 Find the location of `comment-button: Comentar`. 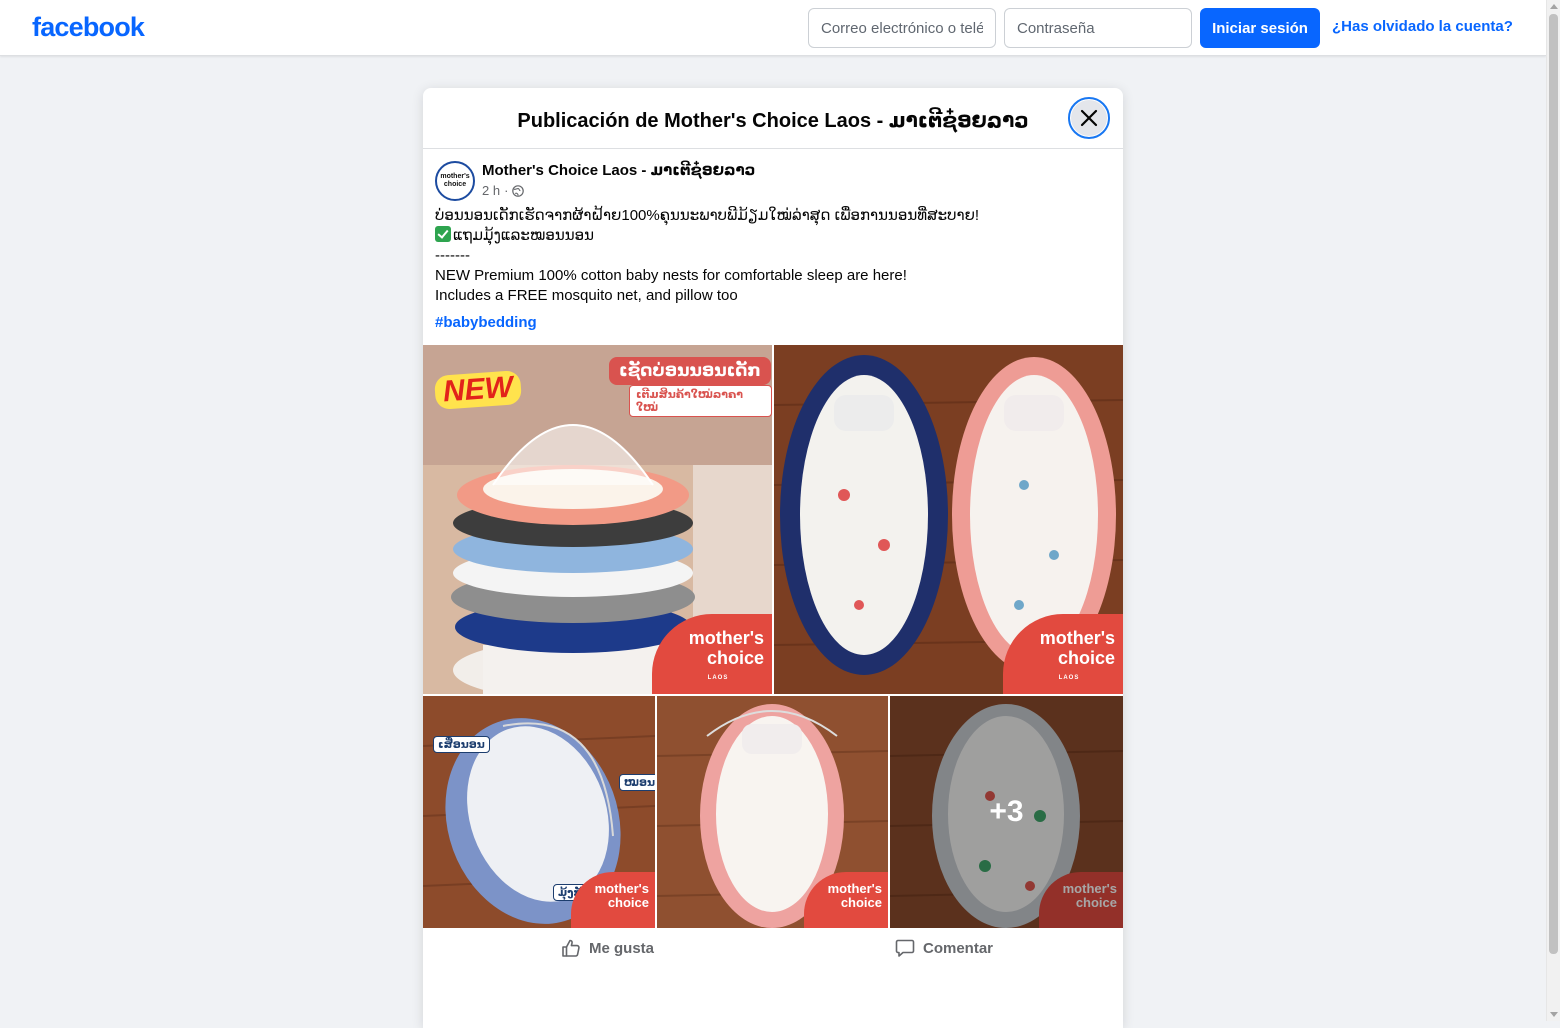

comment-button: Comentar is located at coordinates (944, 948).